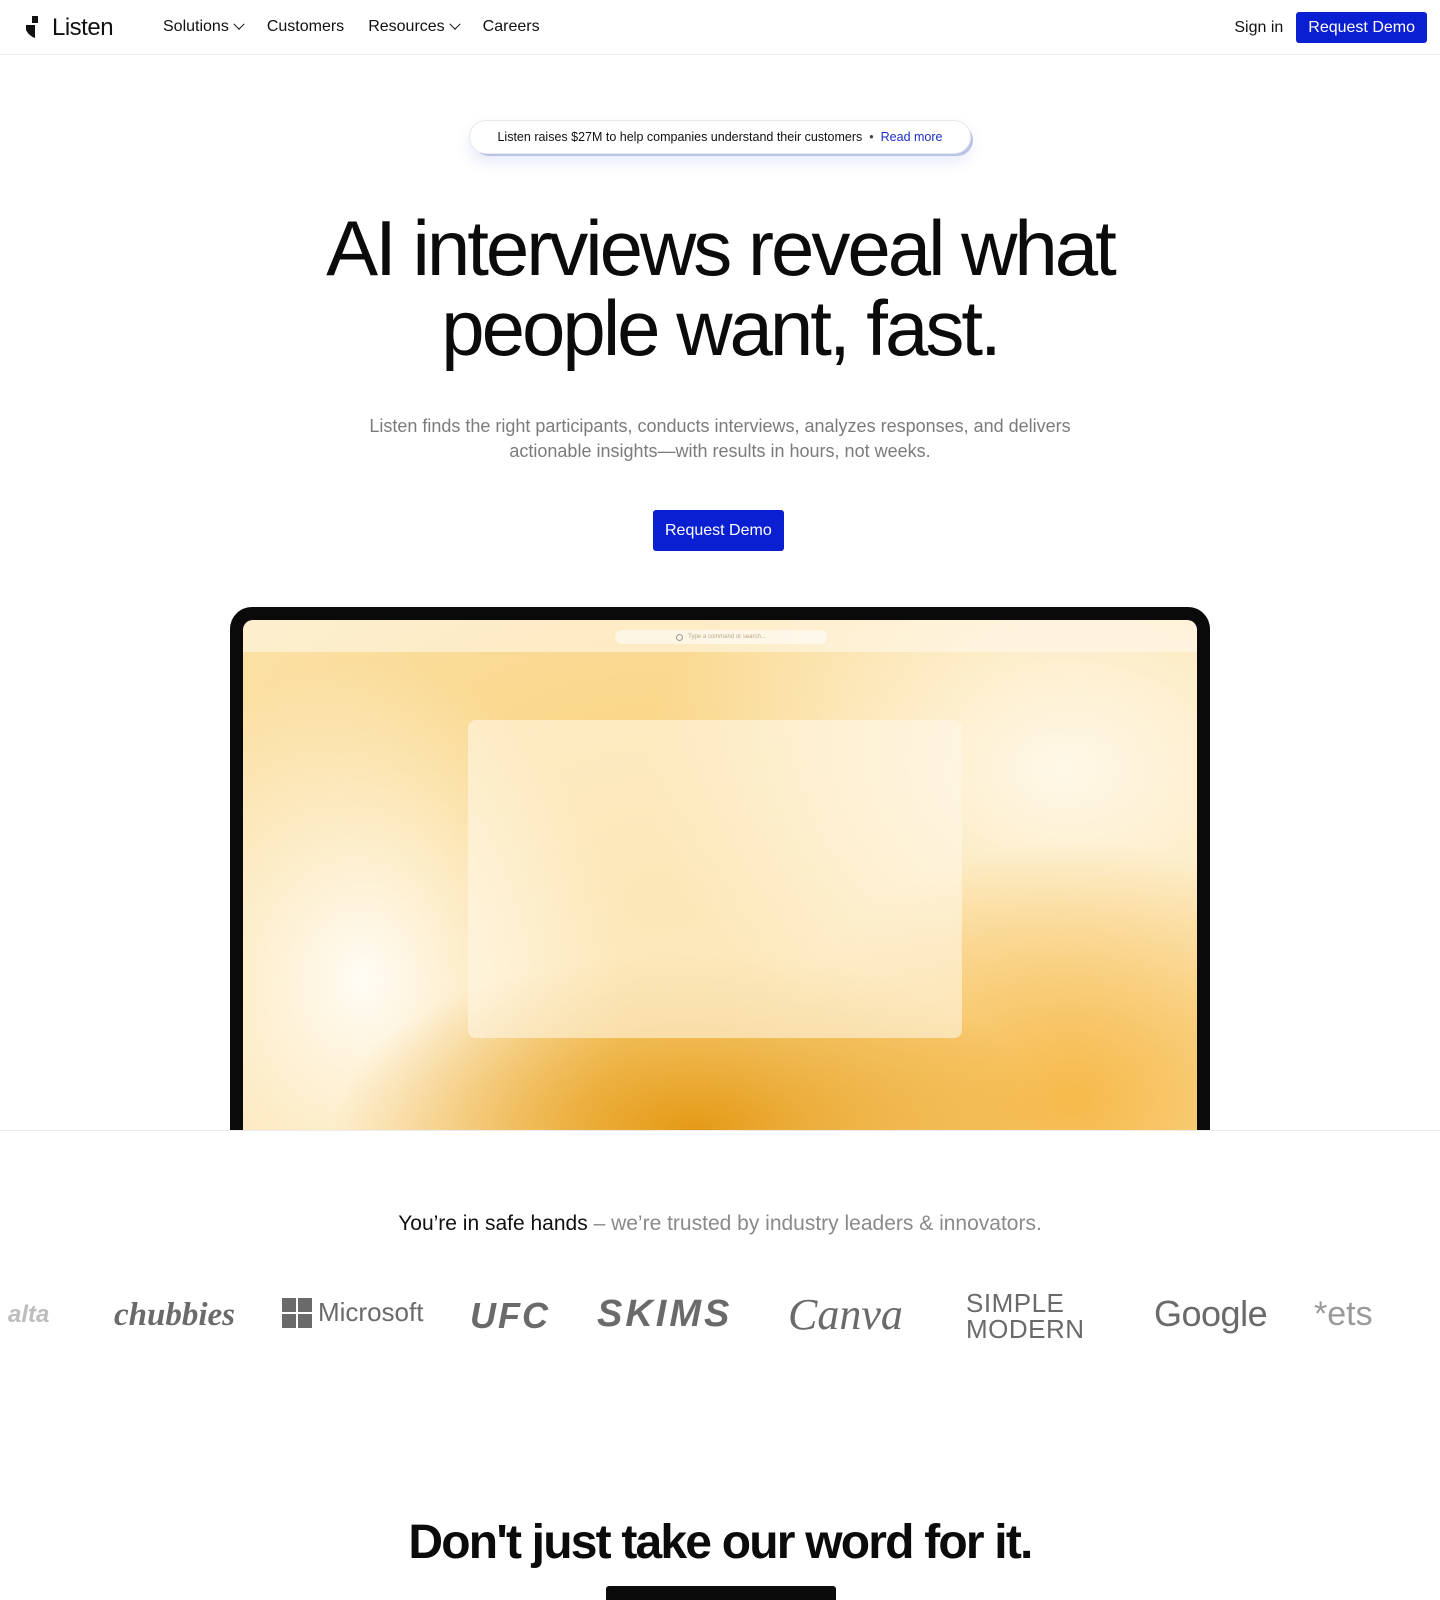  I want to click on nav-resources-label: Resources, so click(406, 26).